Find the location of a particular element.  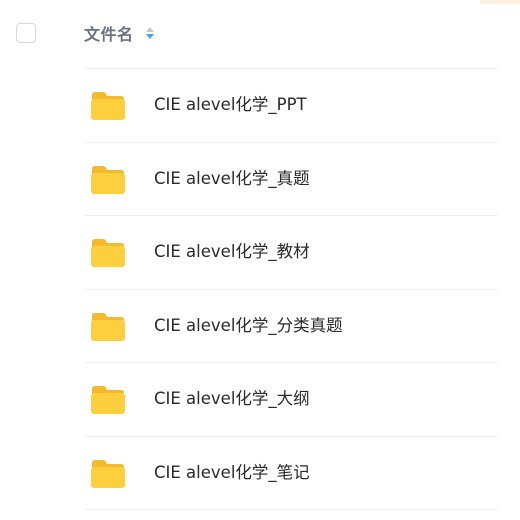

file-name: CIE alevel化学_真题 is located at coordinates (232, 179).